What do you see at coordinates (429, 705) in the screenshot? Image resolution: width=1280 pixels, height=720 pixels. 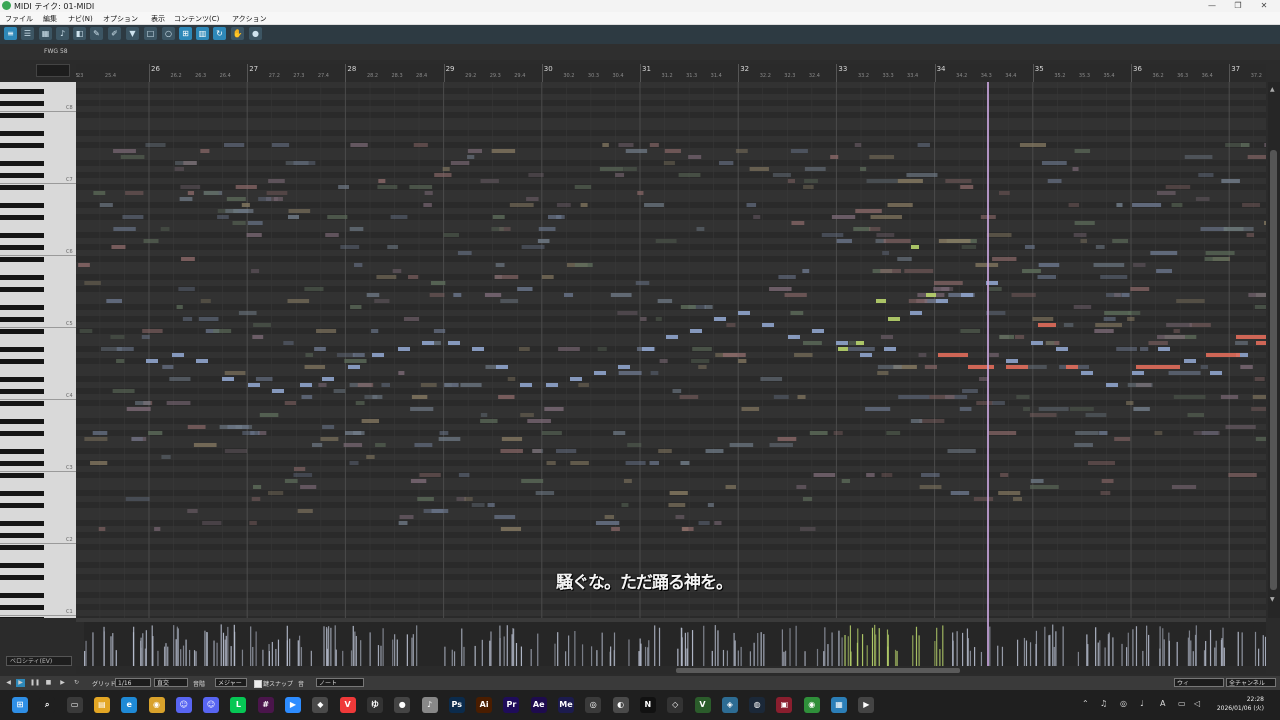 I see `itunes-icon: ♪` at bounding box center [429, 705].